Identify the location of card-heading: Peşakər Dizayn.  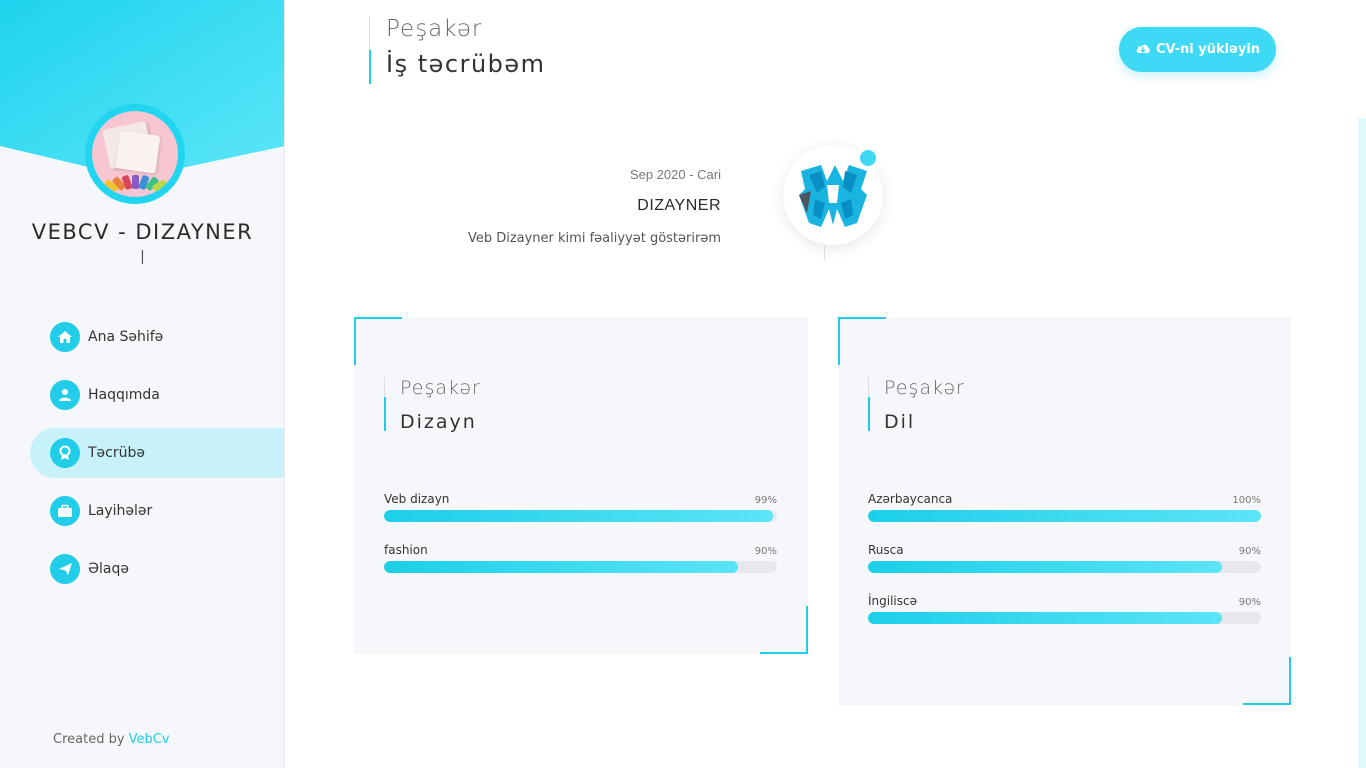
(432, 405).